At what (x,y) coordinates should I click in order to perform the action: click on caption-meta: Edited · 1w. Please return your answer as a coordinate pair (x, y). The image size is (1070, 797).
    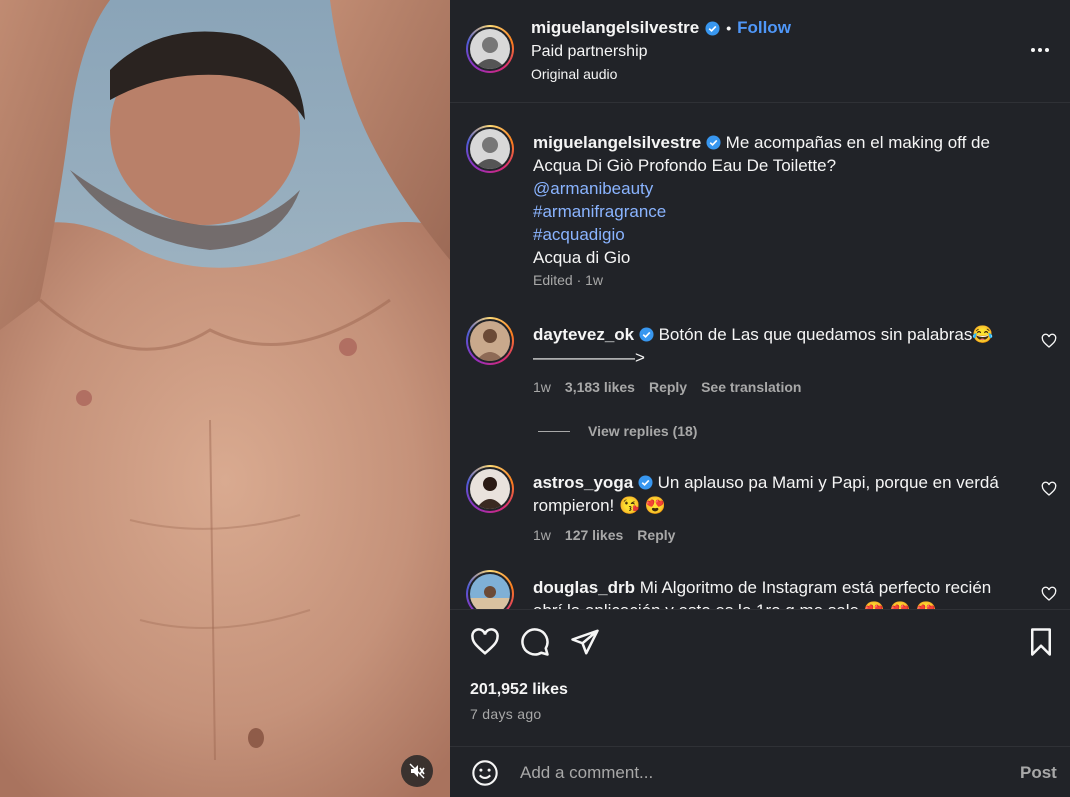
    Looking at the image, I should click on (568, 280).